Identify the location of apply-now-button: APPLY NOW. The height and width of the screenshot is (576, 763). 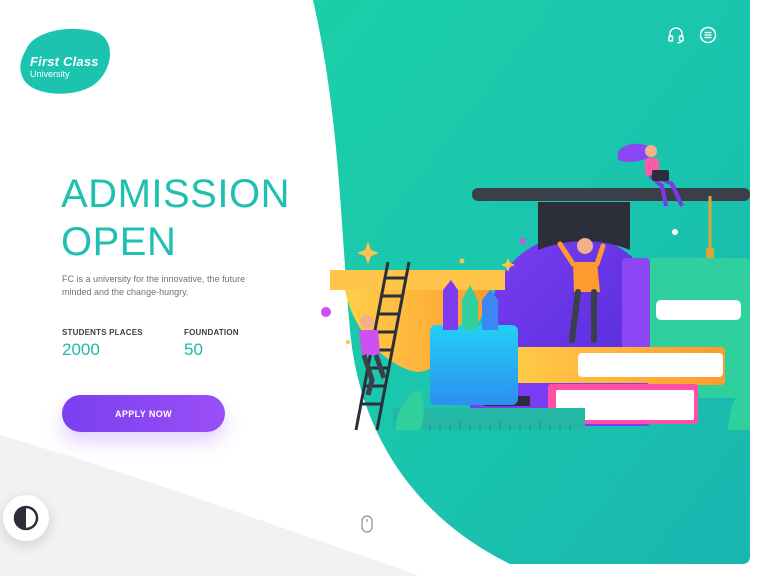
(143, 413).